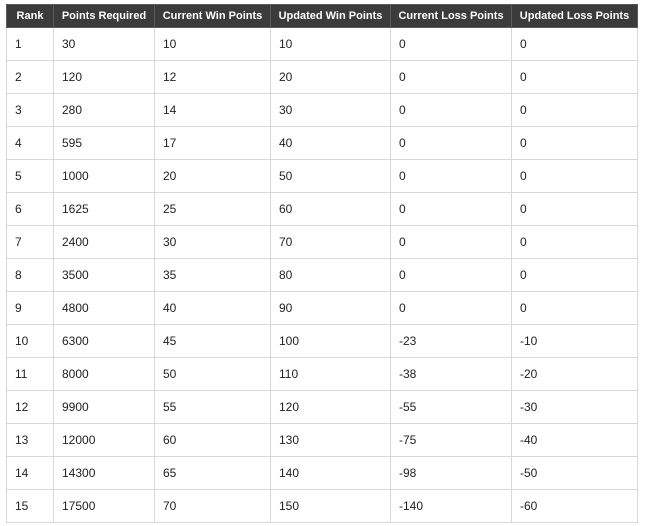  I want to click on cell-rank: 15, so click(30, 506).